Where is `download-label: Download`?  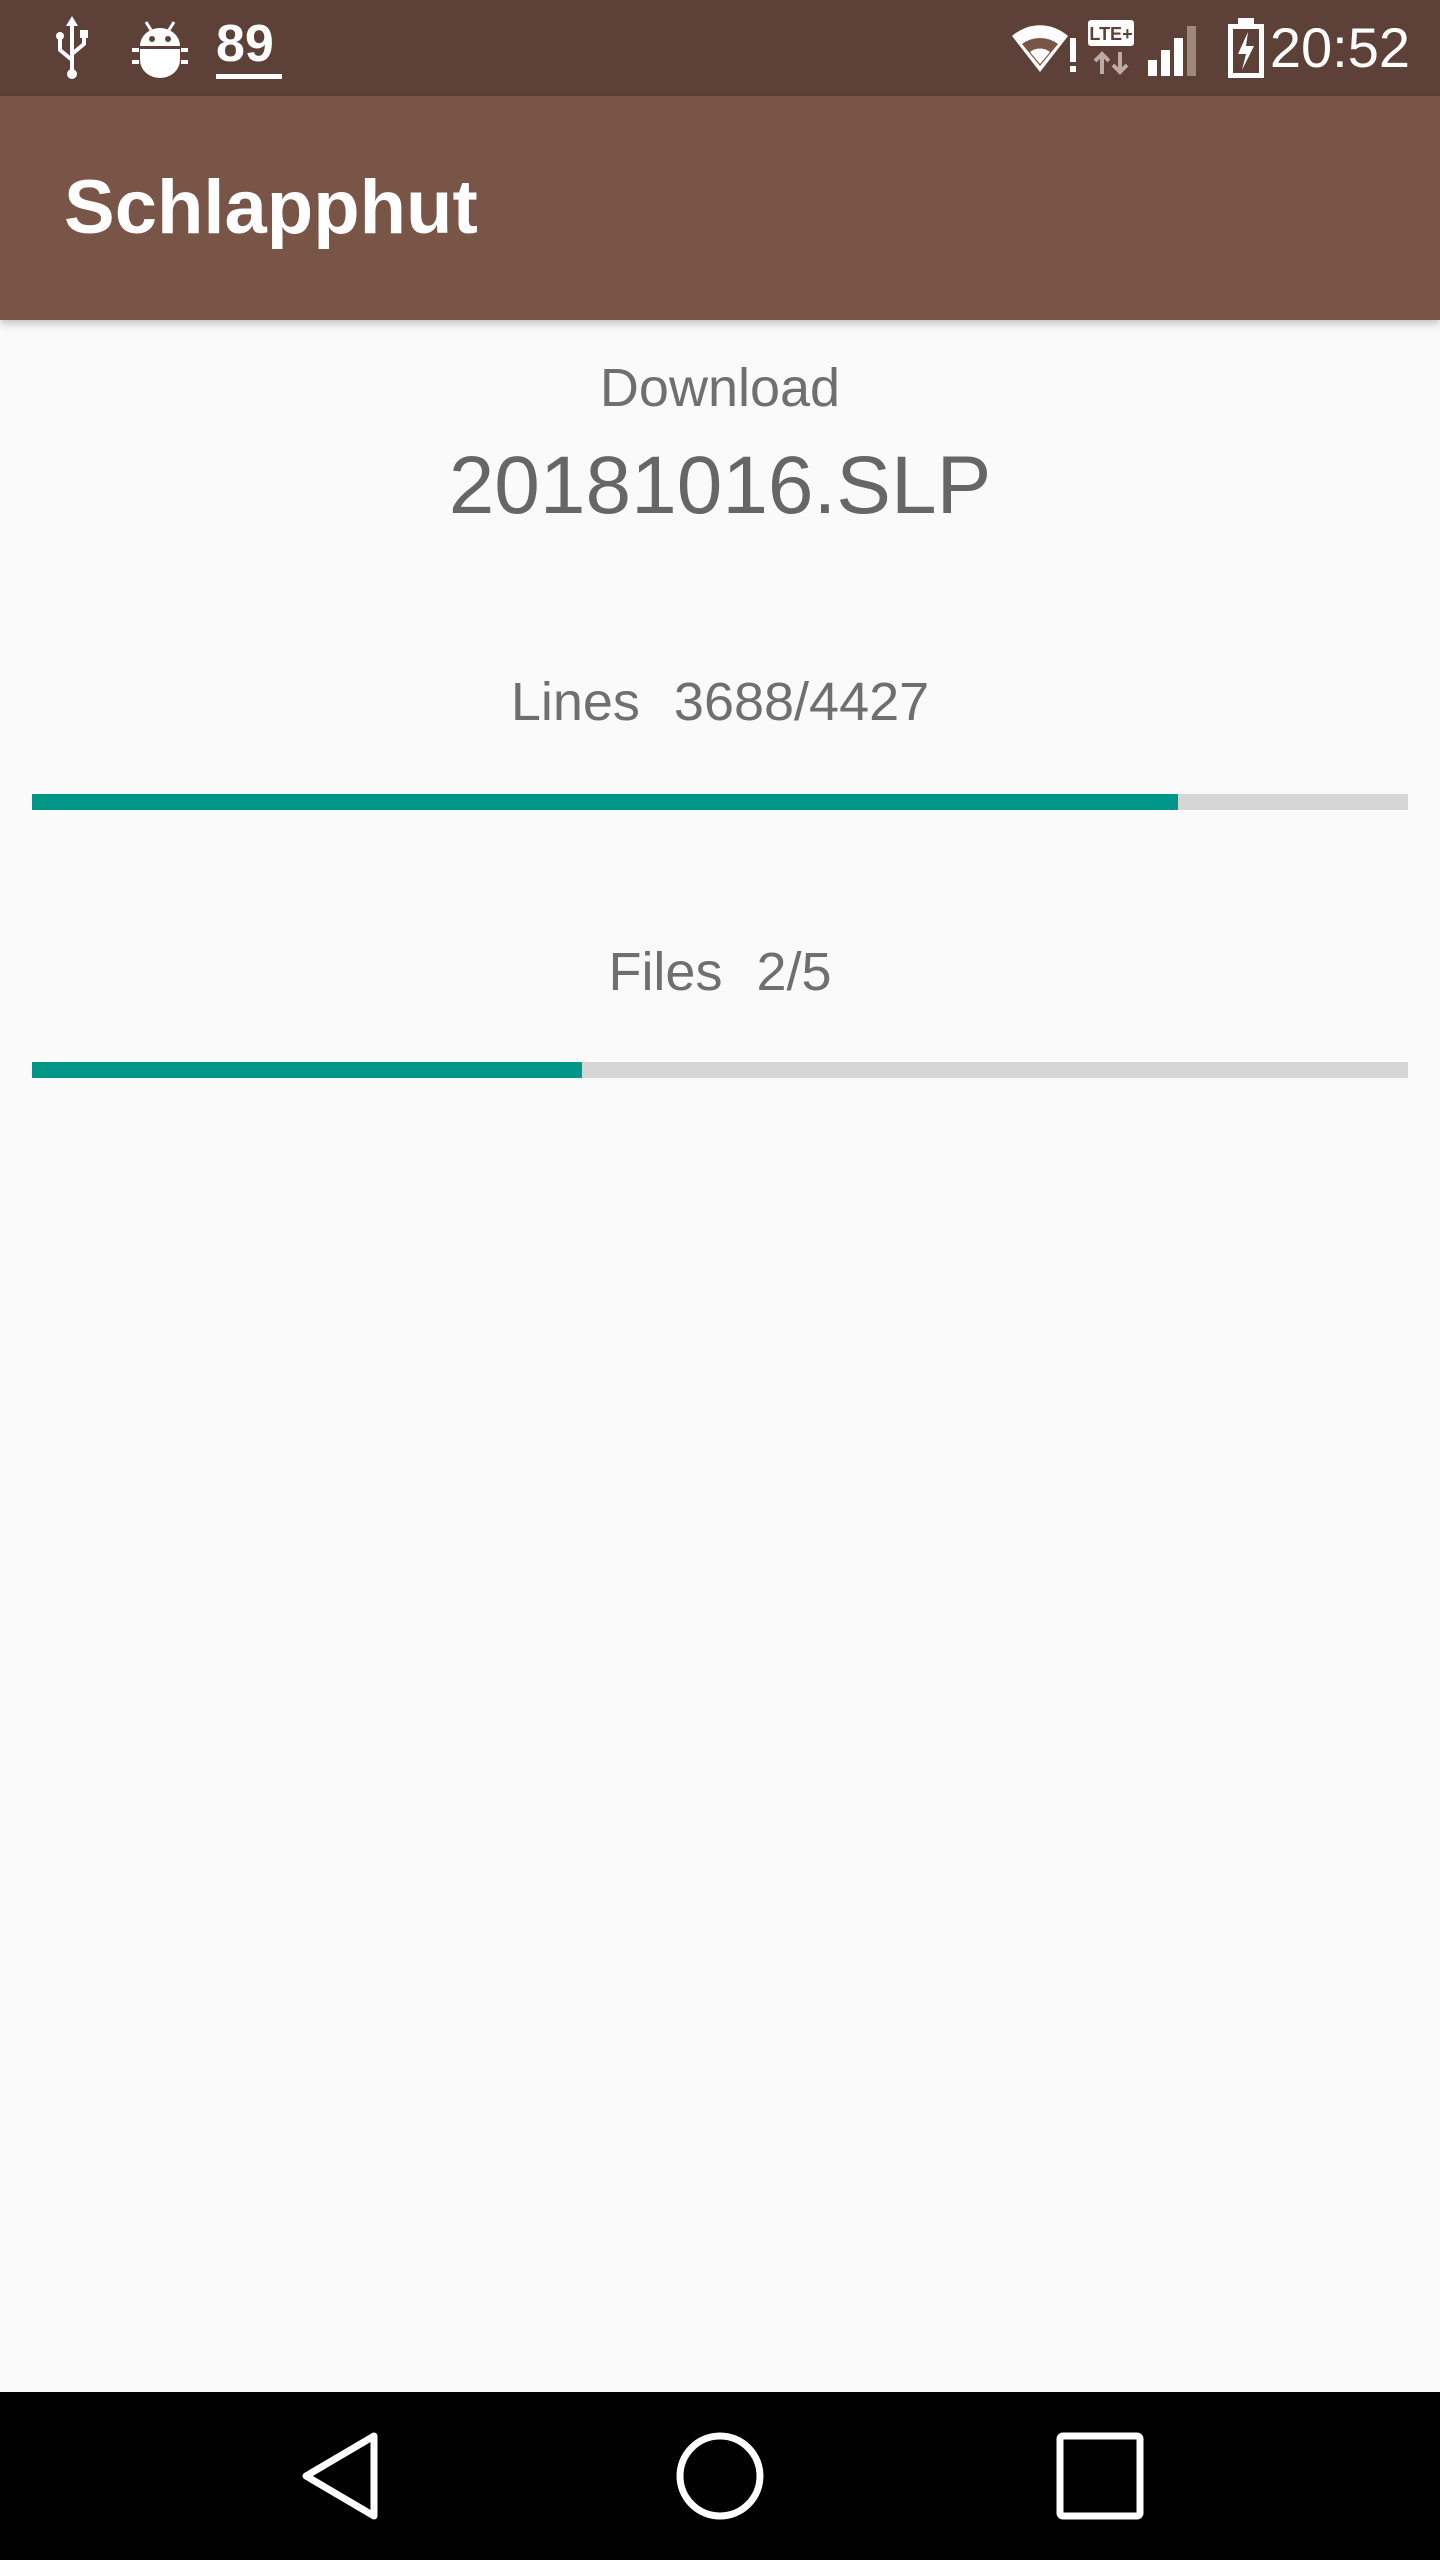
download-label: Download is located at coordinates (720, 388).